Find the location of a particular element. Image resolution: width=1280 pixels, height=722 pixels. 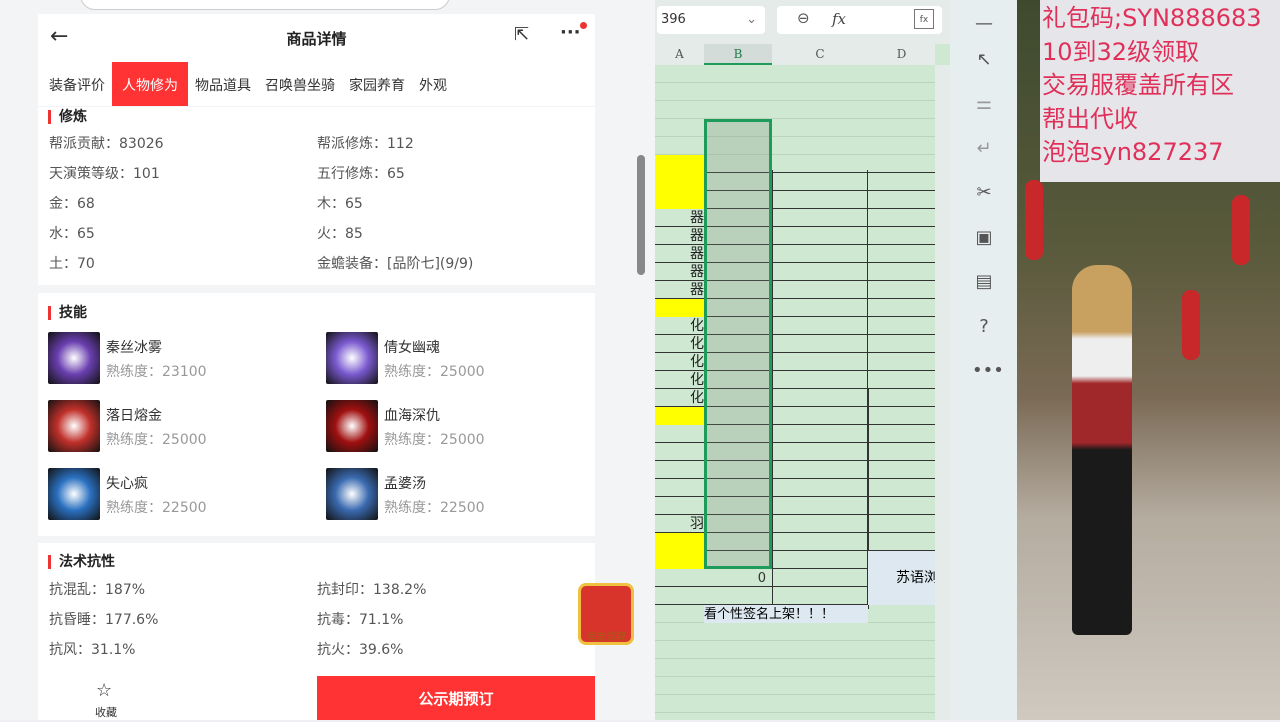

tab-items: 物品道具 is located at coordinates (223, 84).